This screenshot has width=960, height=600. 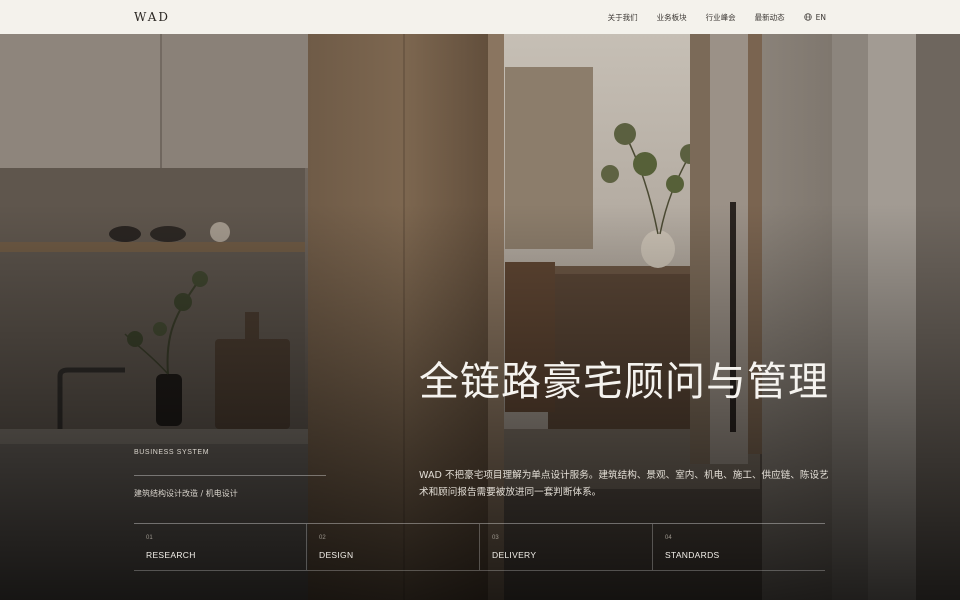 I want to click on tab-delivery: 03 DELIVERY, so click(x=565, y=547).